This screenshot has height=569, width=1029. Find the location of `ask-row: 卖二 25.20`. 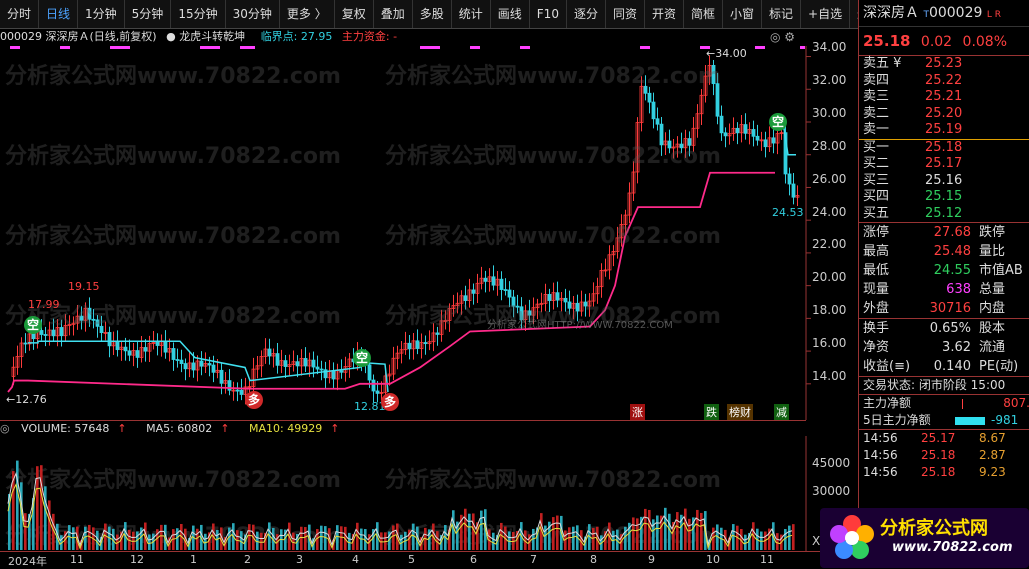

ask-row: 卖二 25.20 is located at coordinates (944, 114).